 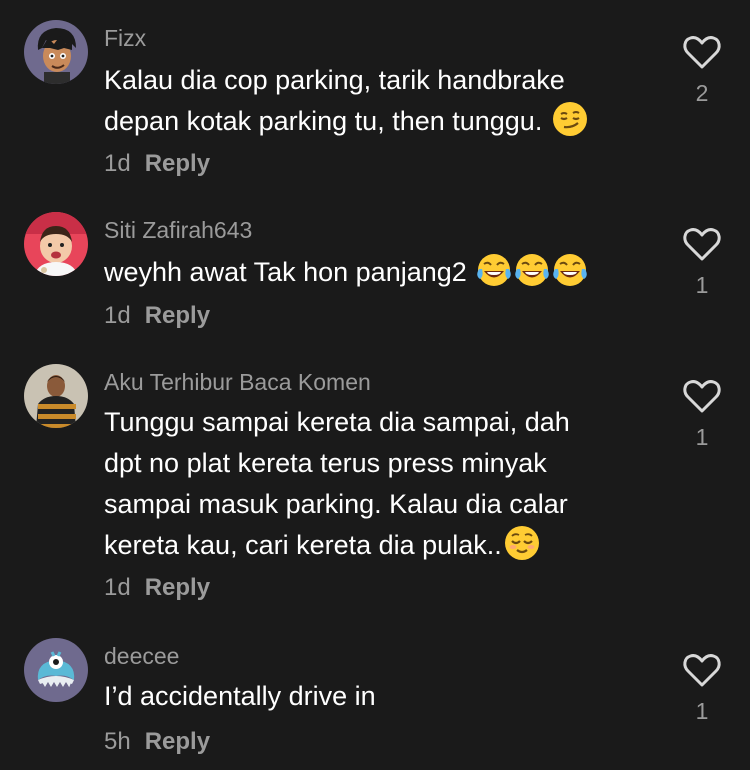 What do you see at coordinates (323, 121) in the screenshot?
I see `comment-text-span: depan kotak parking tu, then tunggu.` at bounding box center [323, 121].